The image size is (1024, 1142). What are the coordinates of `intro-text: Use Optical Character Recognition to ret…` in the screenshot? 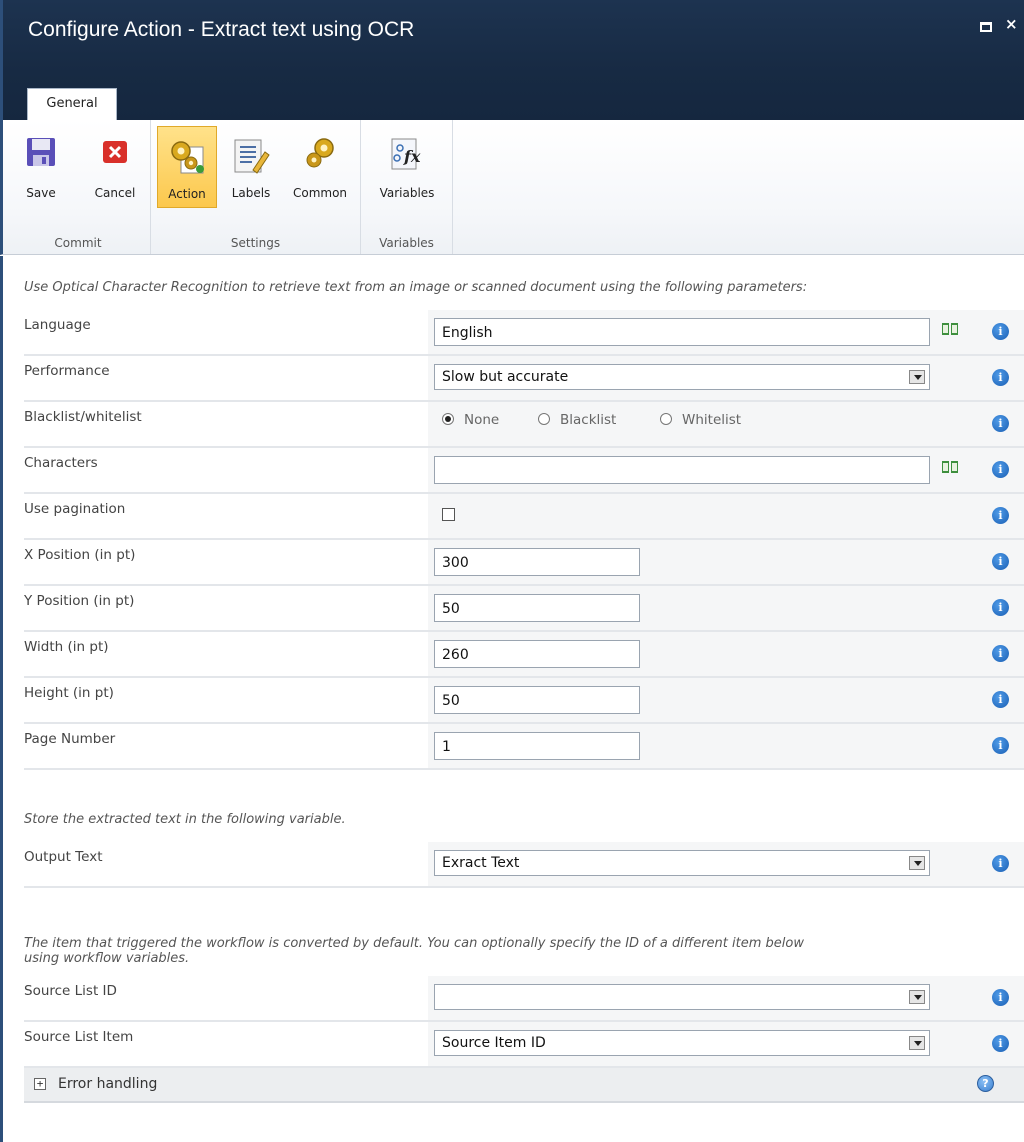 It's located at (416, 287).